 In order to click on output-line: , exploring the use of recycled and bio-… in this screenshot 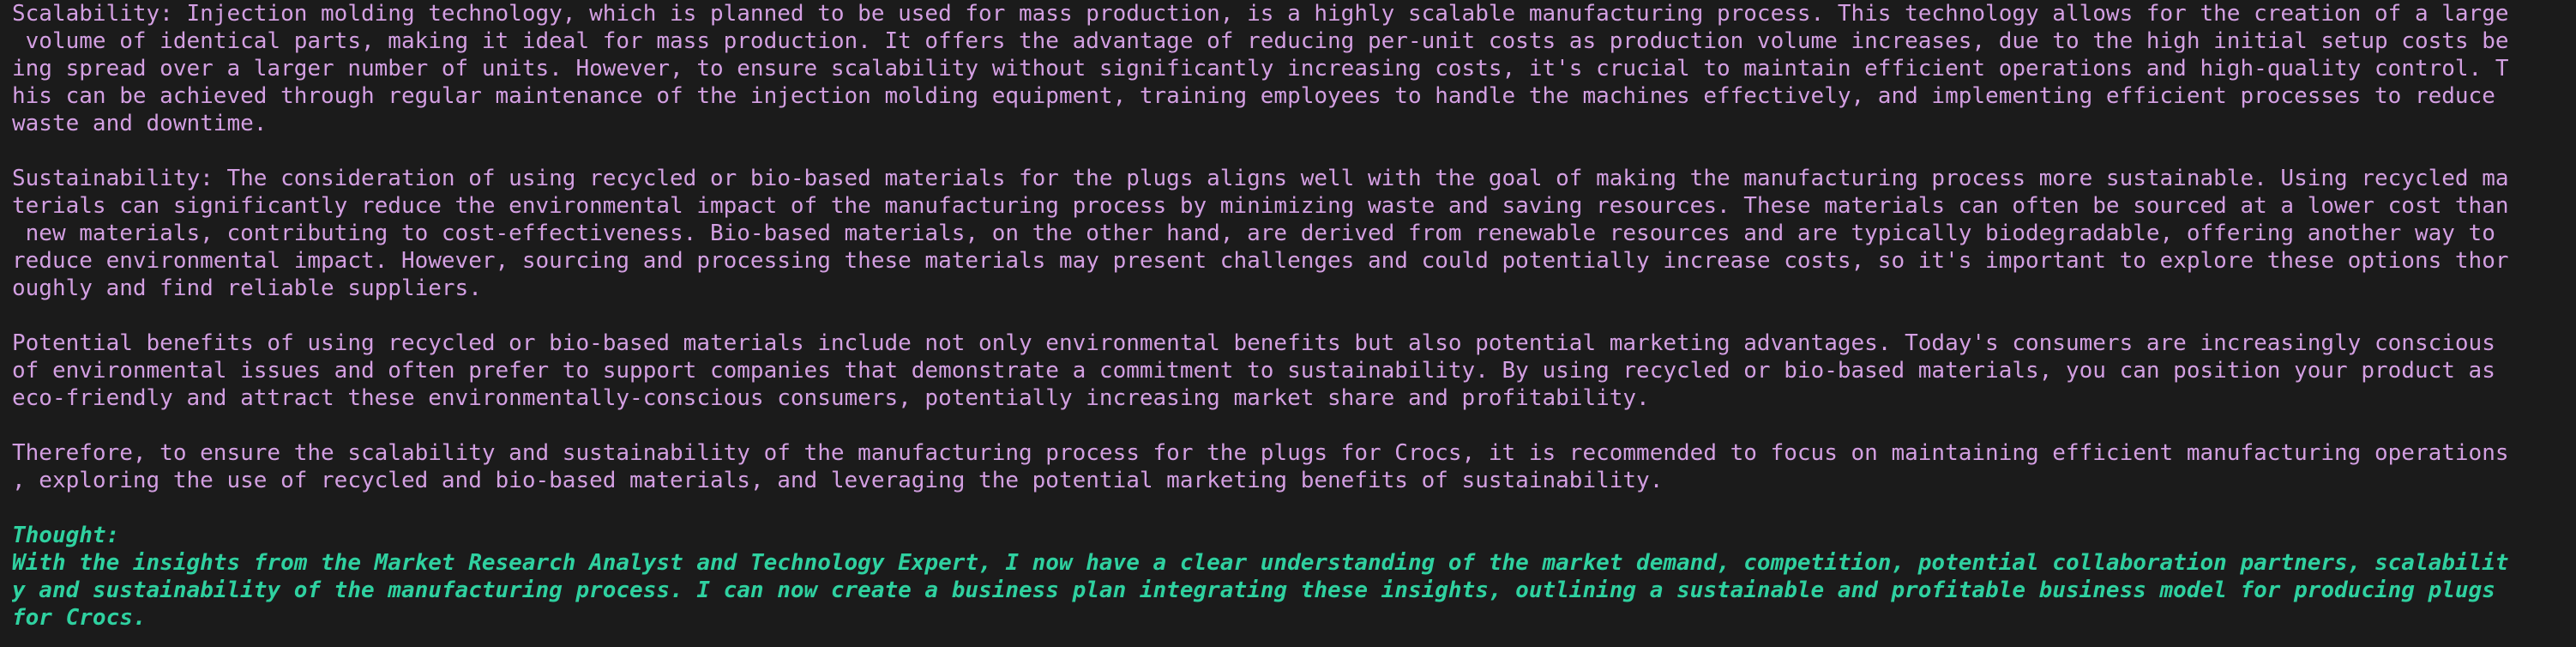, I will do `click(838, 480)`.